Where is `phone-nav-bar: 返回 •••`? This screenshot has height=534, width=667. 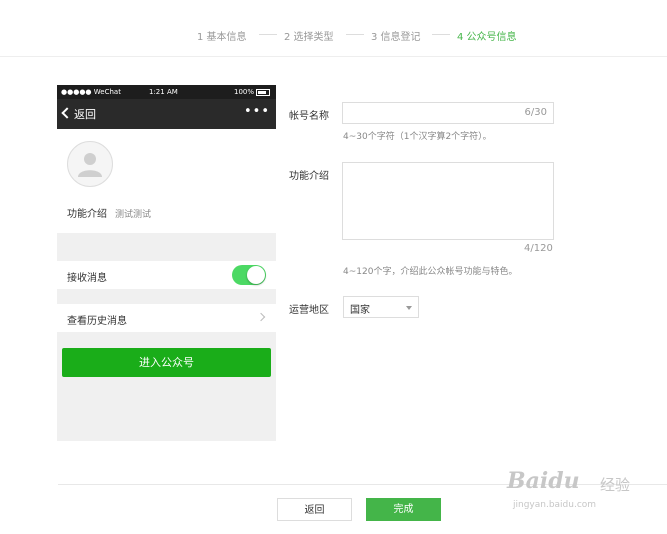
phone-nav-bar: 返回 ••• is located at coordinates (166, 114).